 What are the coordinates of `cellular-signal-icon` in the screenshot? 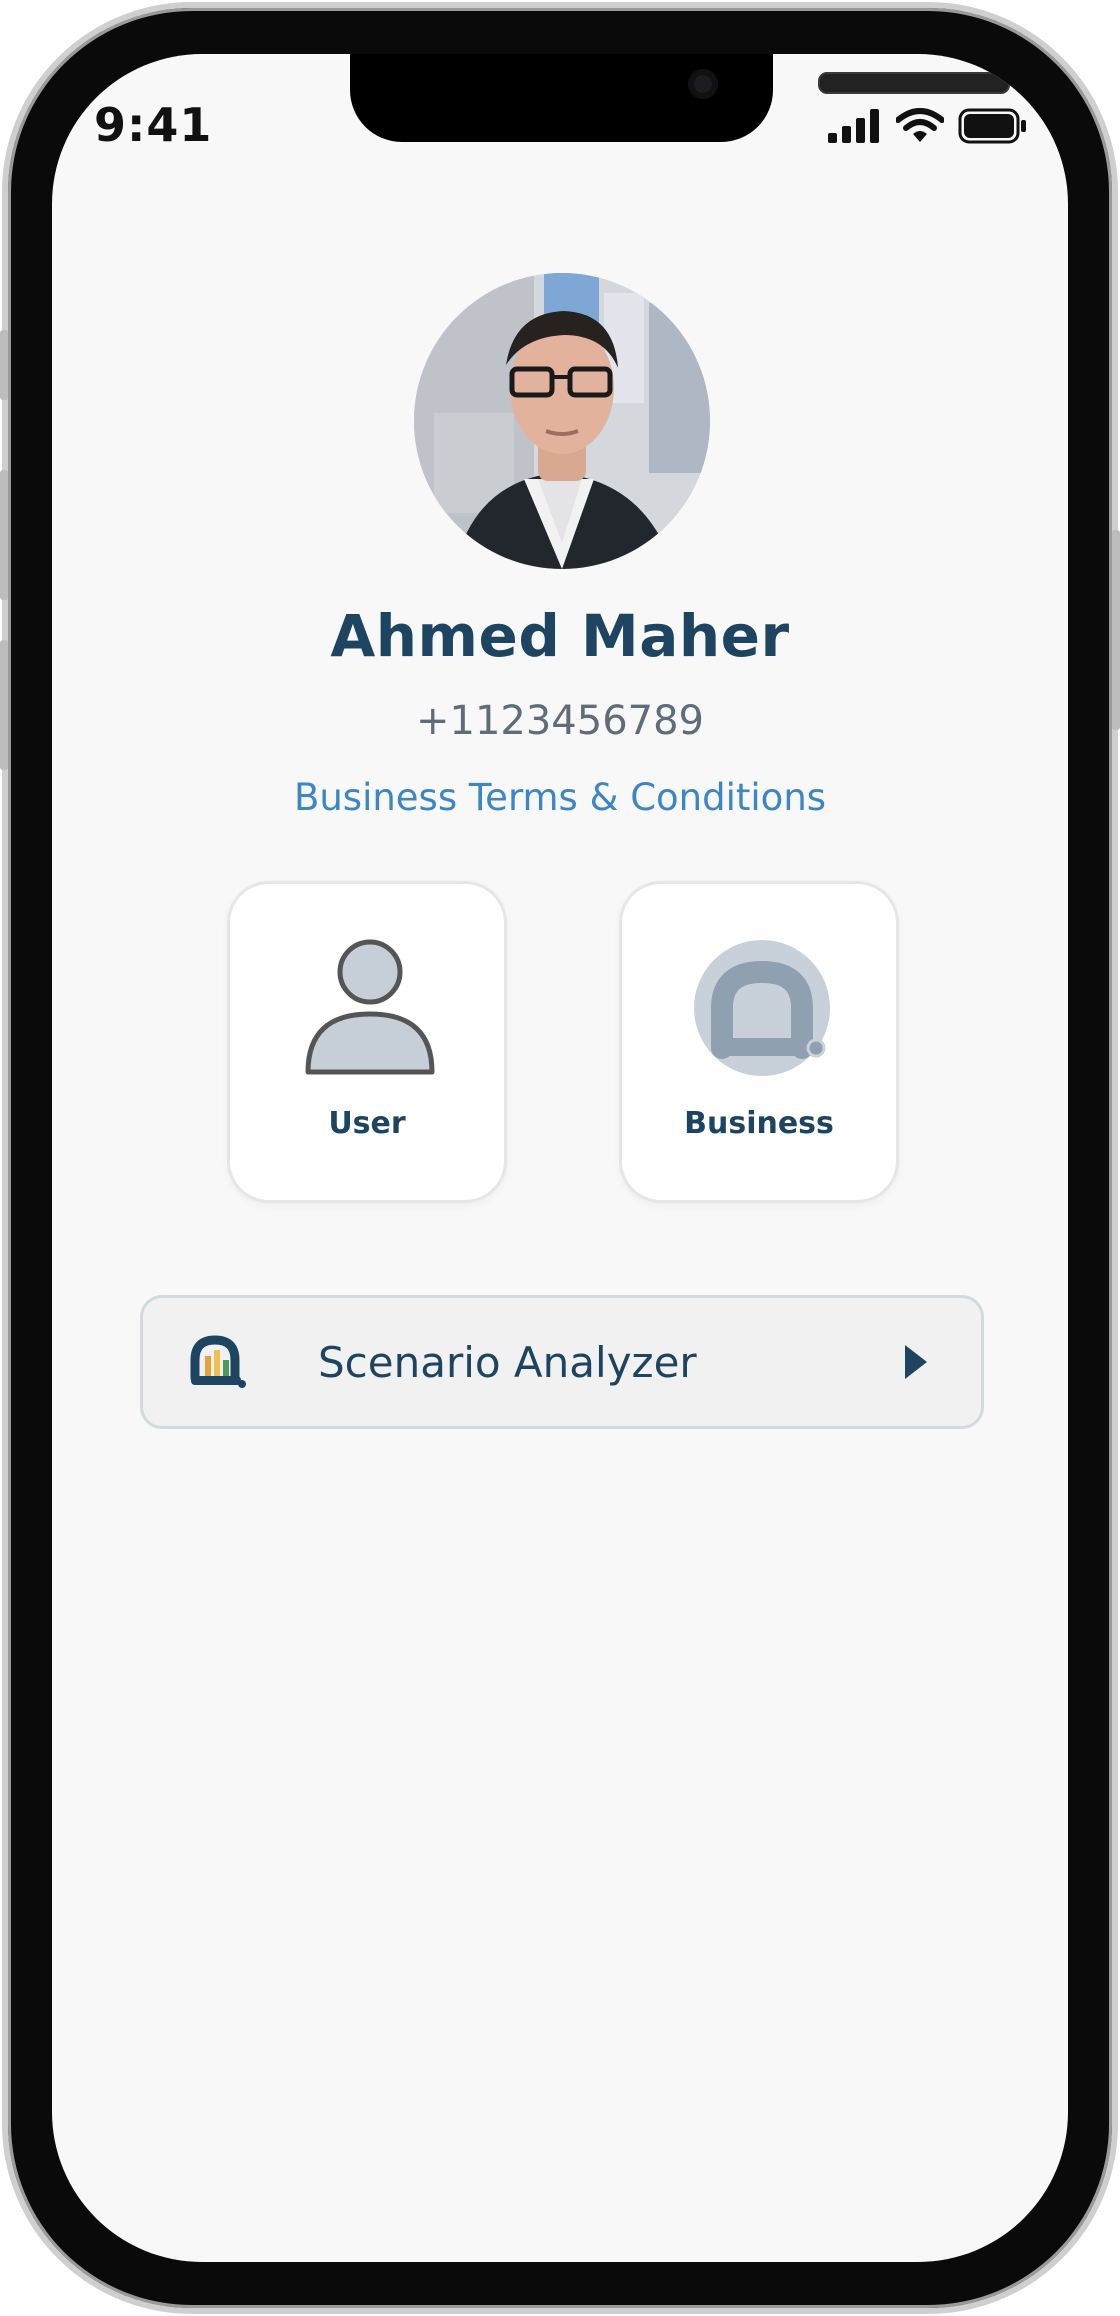 It's located at (853, 126).